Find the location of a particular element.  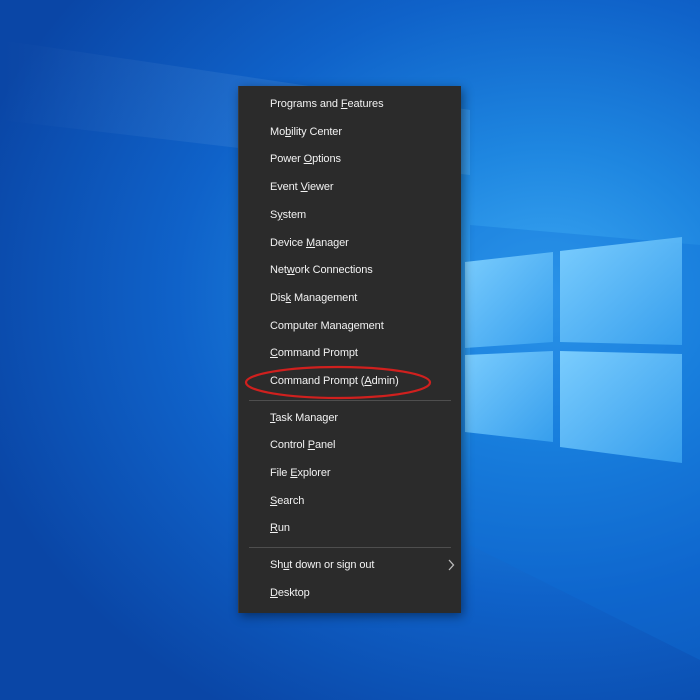

menu-item-label: Event Viewer is located at coordinates (302, 187).